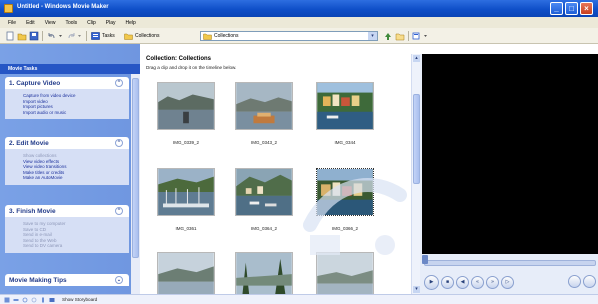 The width and height of the screenshot is (598, 304). Describe the element at coordinates (67, 83) in the screenshot. I see `capture-video-header: 1. Capture Video ⌃` at that location.